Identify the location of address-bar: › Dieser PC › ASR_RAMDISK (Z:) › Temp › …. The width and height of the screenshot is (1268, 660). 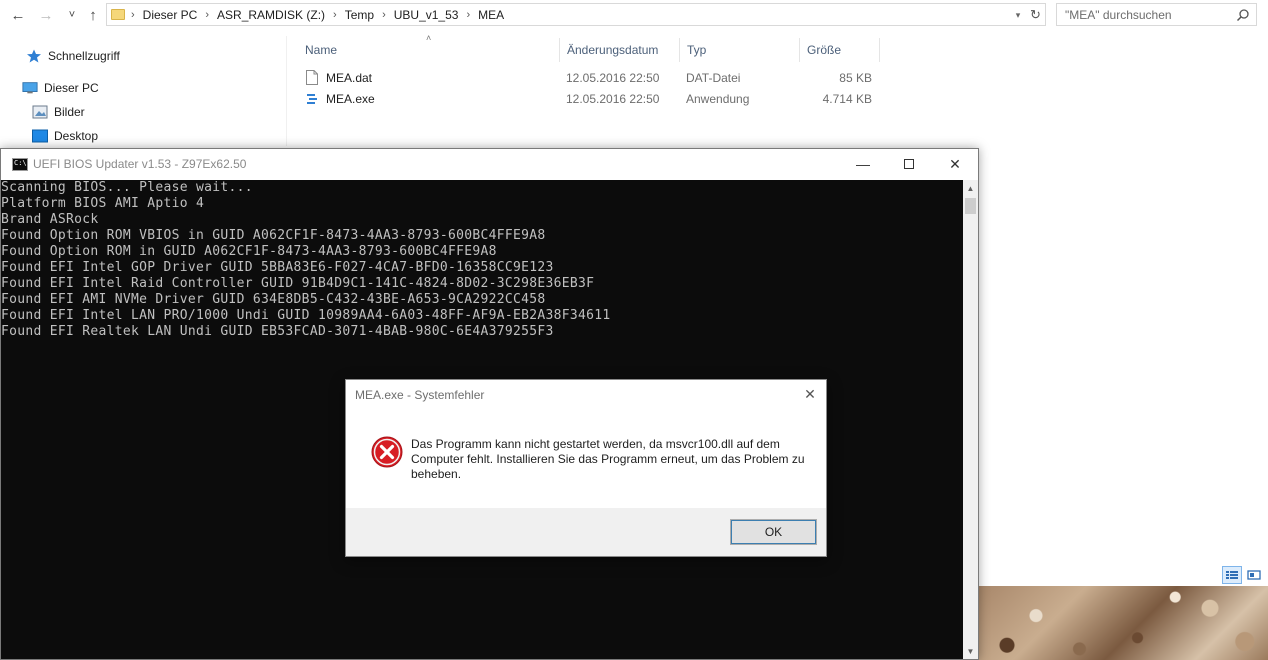
(576, 14).